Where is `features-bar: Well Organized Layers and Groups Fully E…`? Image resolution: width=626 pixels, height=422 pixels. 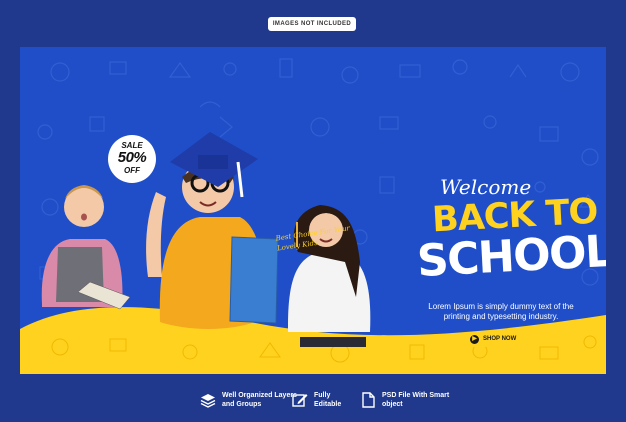 features-bar: Well Organized Layers and Groups Fully E… is located at coordinates (313, 401).